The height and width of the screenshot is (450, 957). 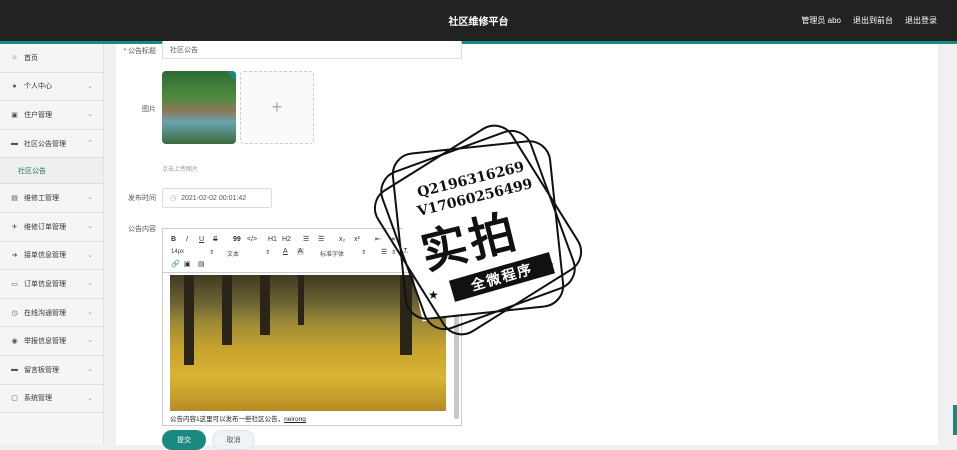 What do you see at coordinates (14, 58) in the screenshot?
I see `home-icon: ⌂` at bounding box center [14, 58].